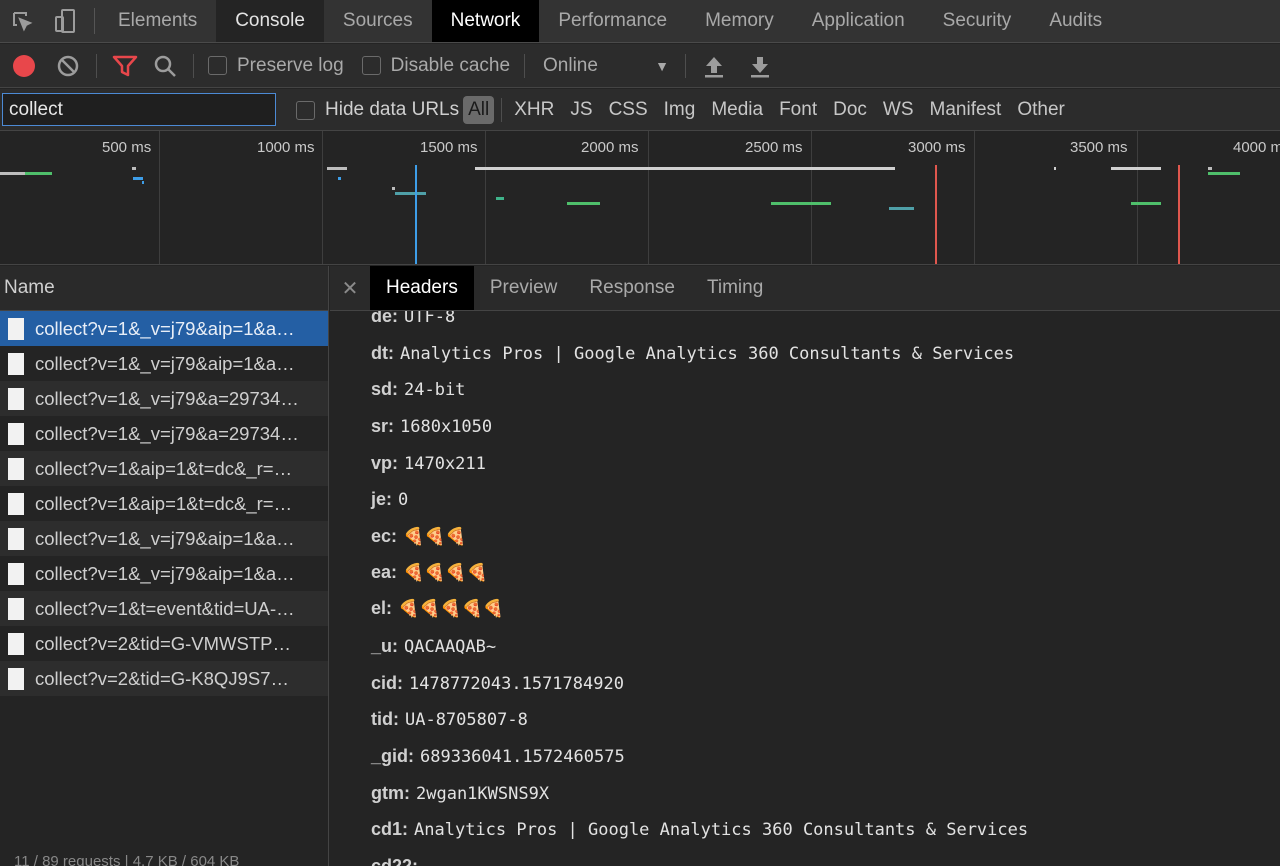 Image resolution: width=1280 pixels, height=866 pixels. Describe the element at coordinates (435, 66) in the screenshot. I see `disable-cache-checkbox: Disable cache` at that location.